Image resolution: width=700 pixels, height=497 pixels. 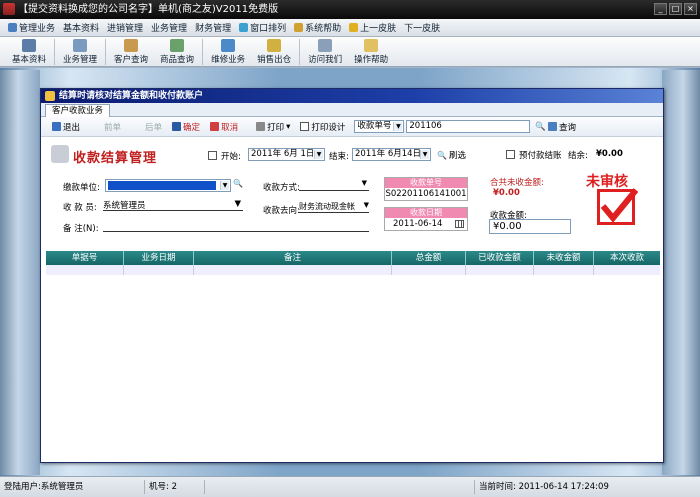 I want to click on unchecked-stamp, so click(x=617, y=206).